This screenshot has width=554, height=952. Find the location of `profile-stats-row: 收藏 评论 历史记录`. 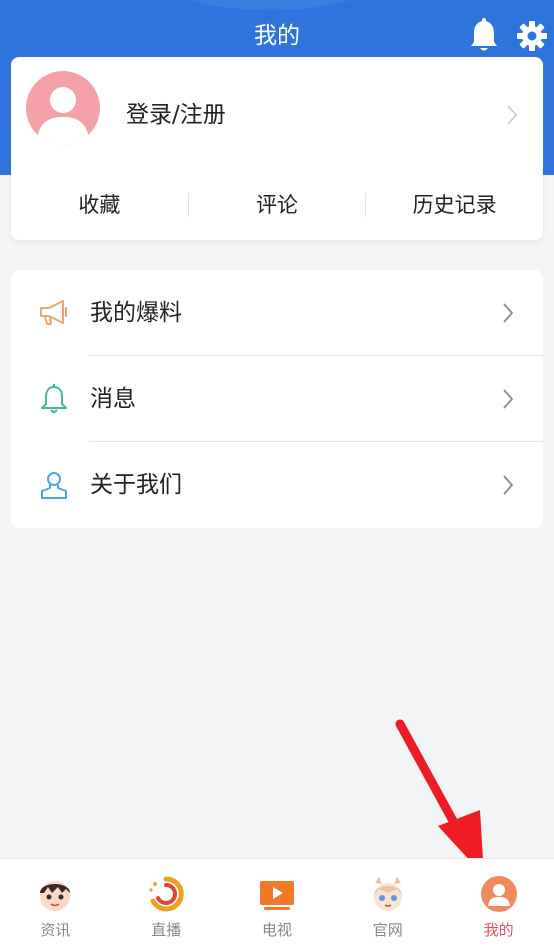

profile-stats-row: 收藏 评论 历史记录 is located at coordinates (277, 205).